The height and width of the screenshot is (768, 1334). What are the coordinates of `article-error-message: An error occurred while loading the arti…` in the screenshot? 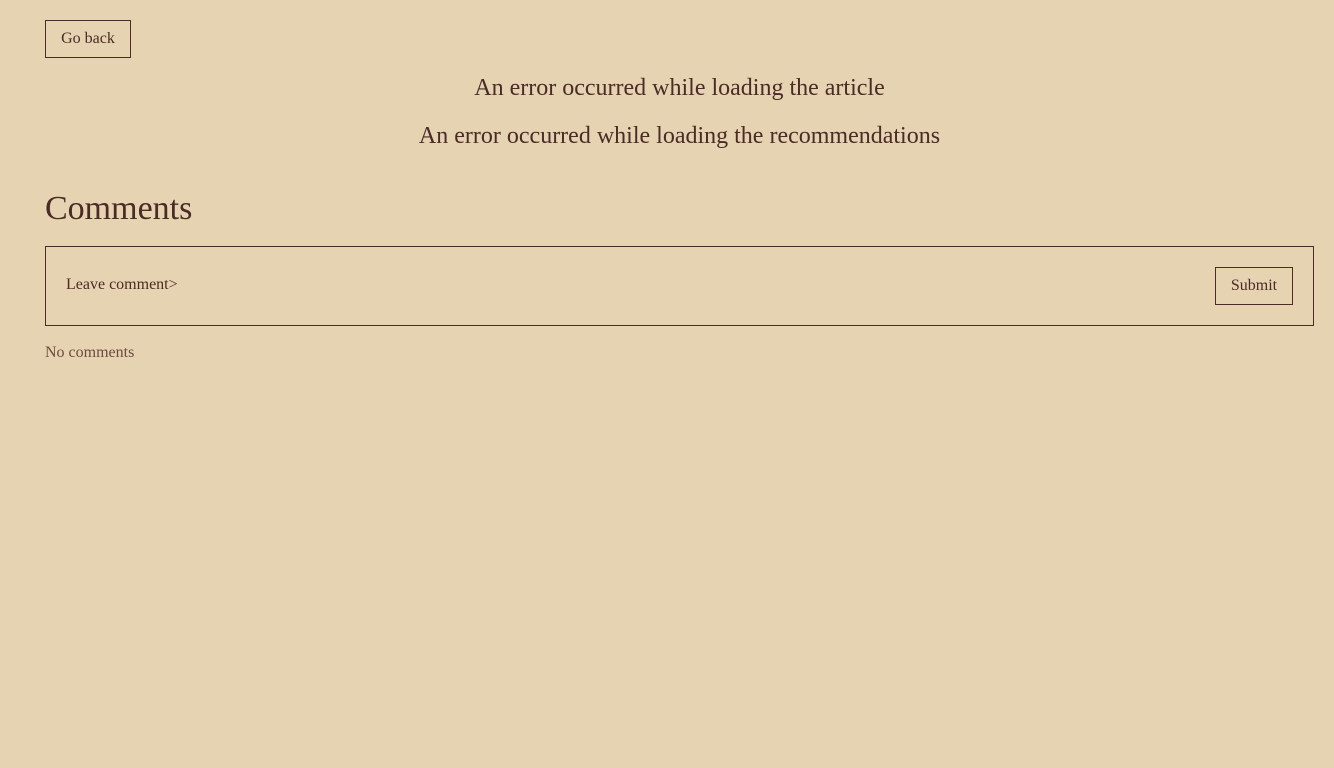 It's located at (679, 88).